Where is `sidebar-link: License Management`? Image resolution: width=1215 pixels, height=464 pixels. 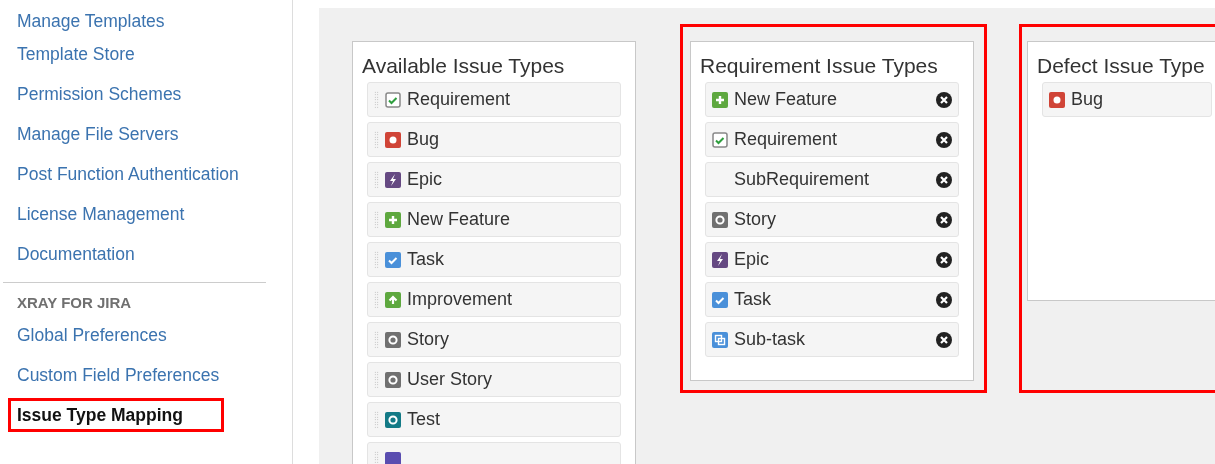
sidebar-link: License Management is located at coordinates (101, 214).